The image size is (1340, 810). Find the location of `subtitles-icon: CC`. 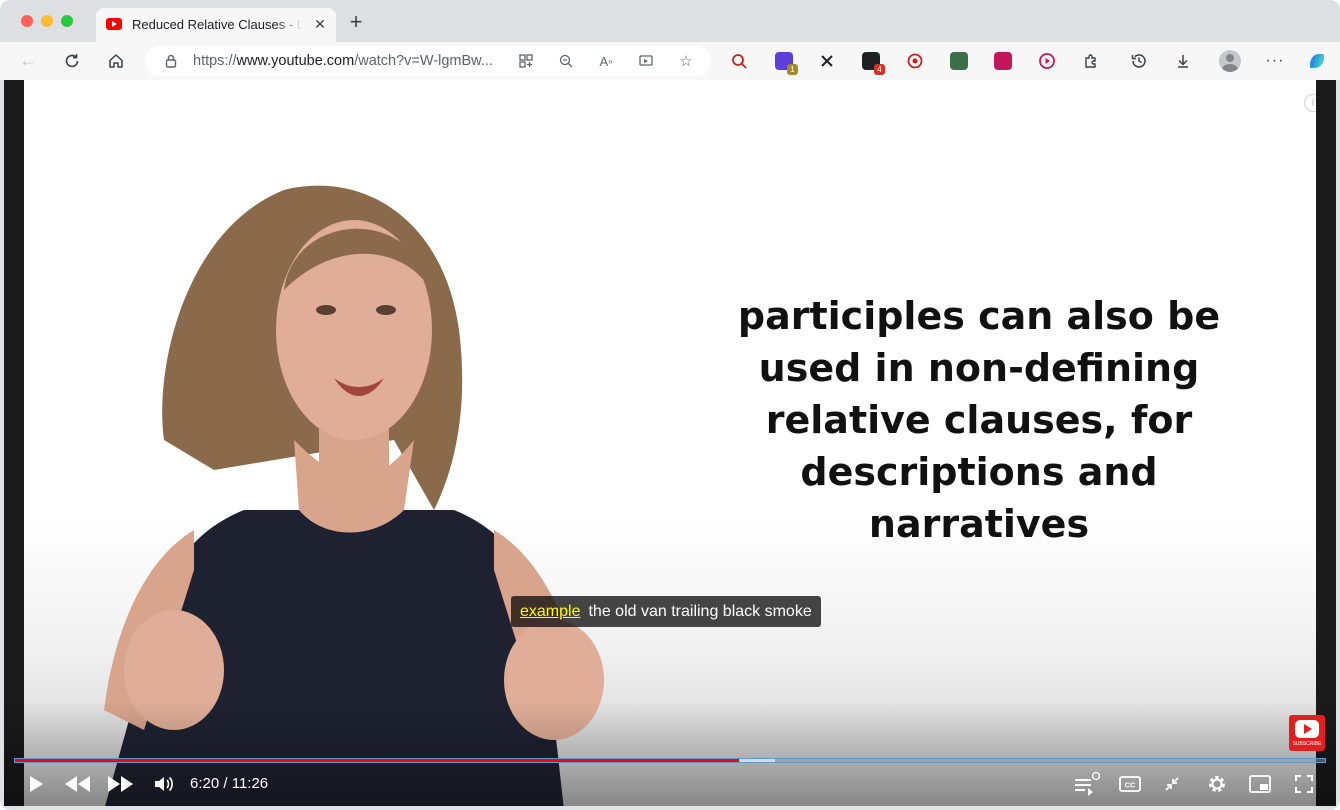

subtitles-icon: CC is located at coordinates (1130, 784).